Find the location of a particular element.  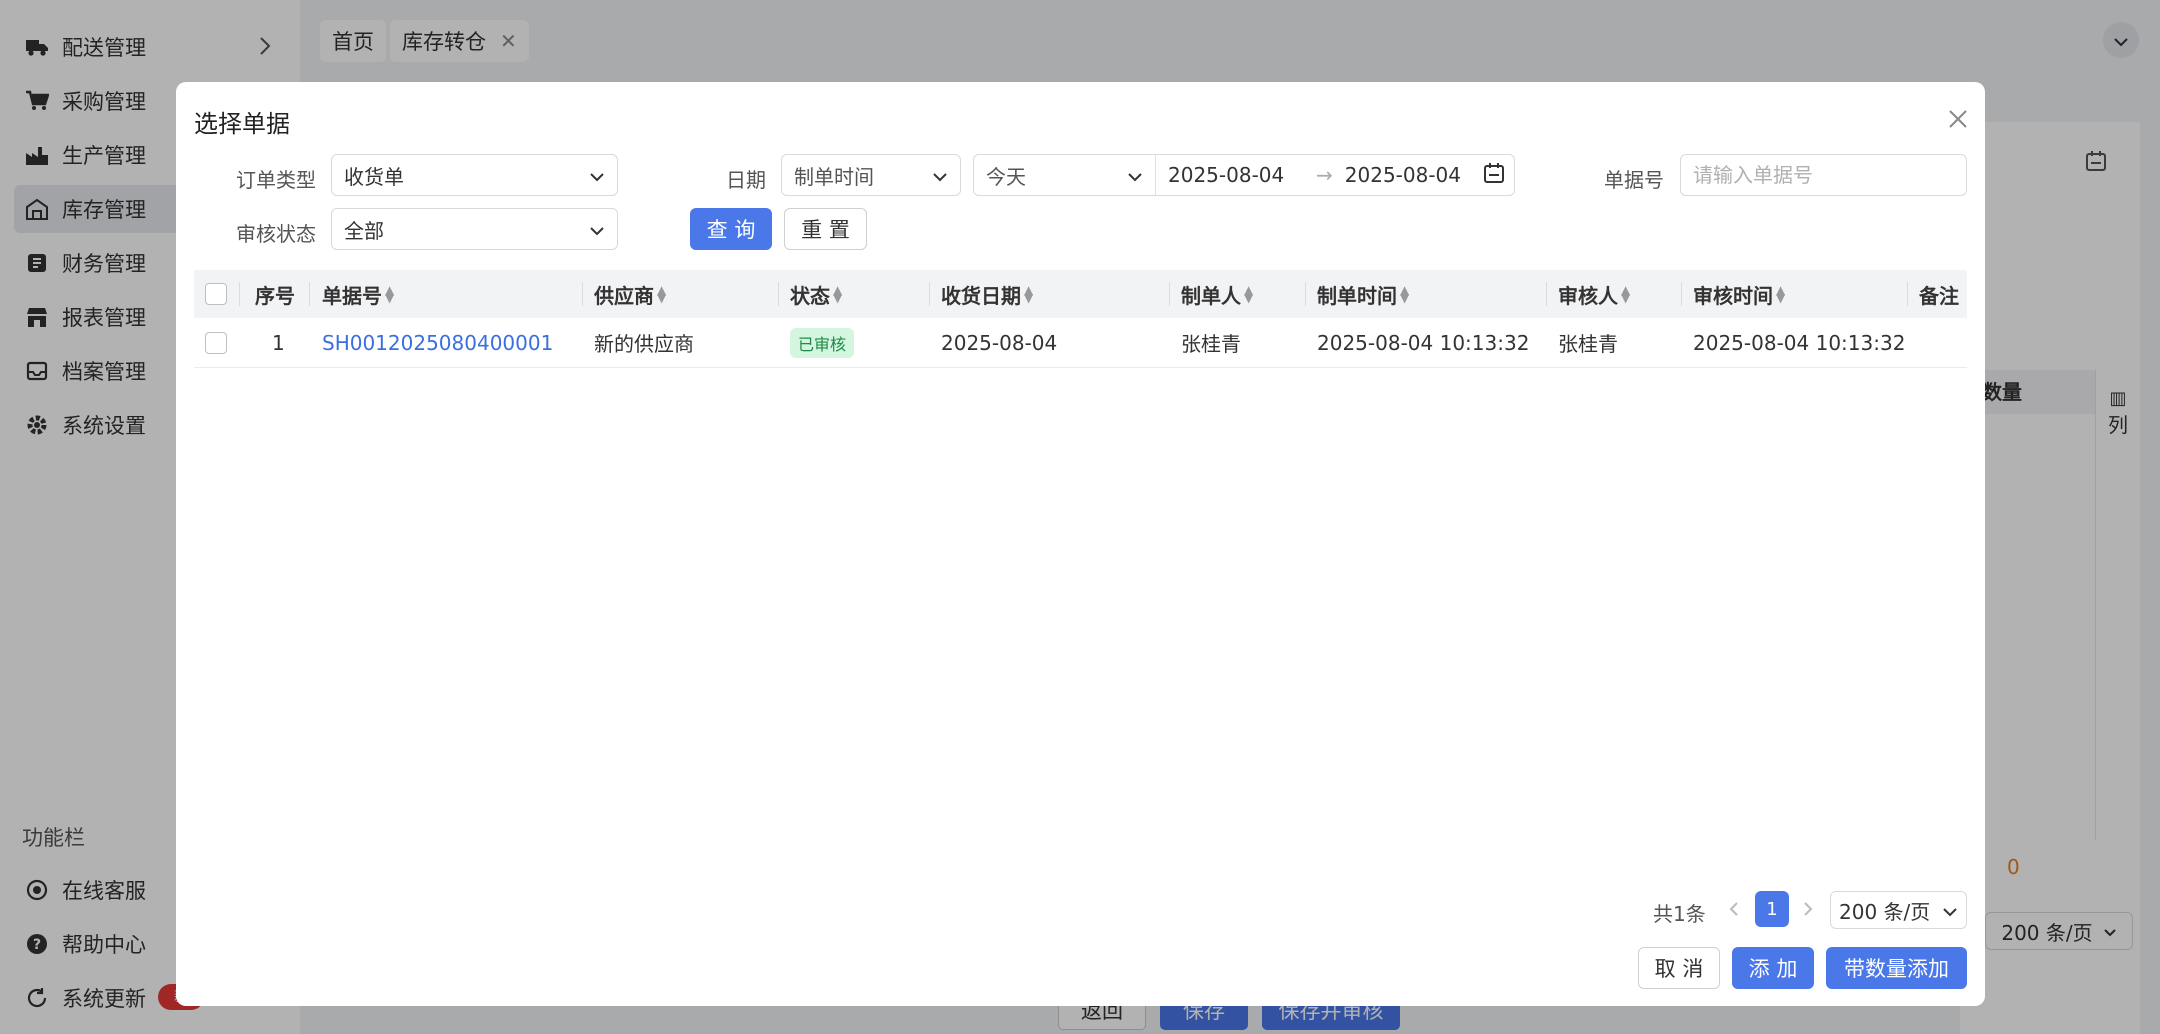

header-create-time: 制单时间 ▲ ▼ is located at coordinates (1363, 294).